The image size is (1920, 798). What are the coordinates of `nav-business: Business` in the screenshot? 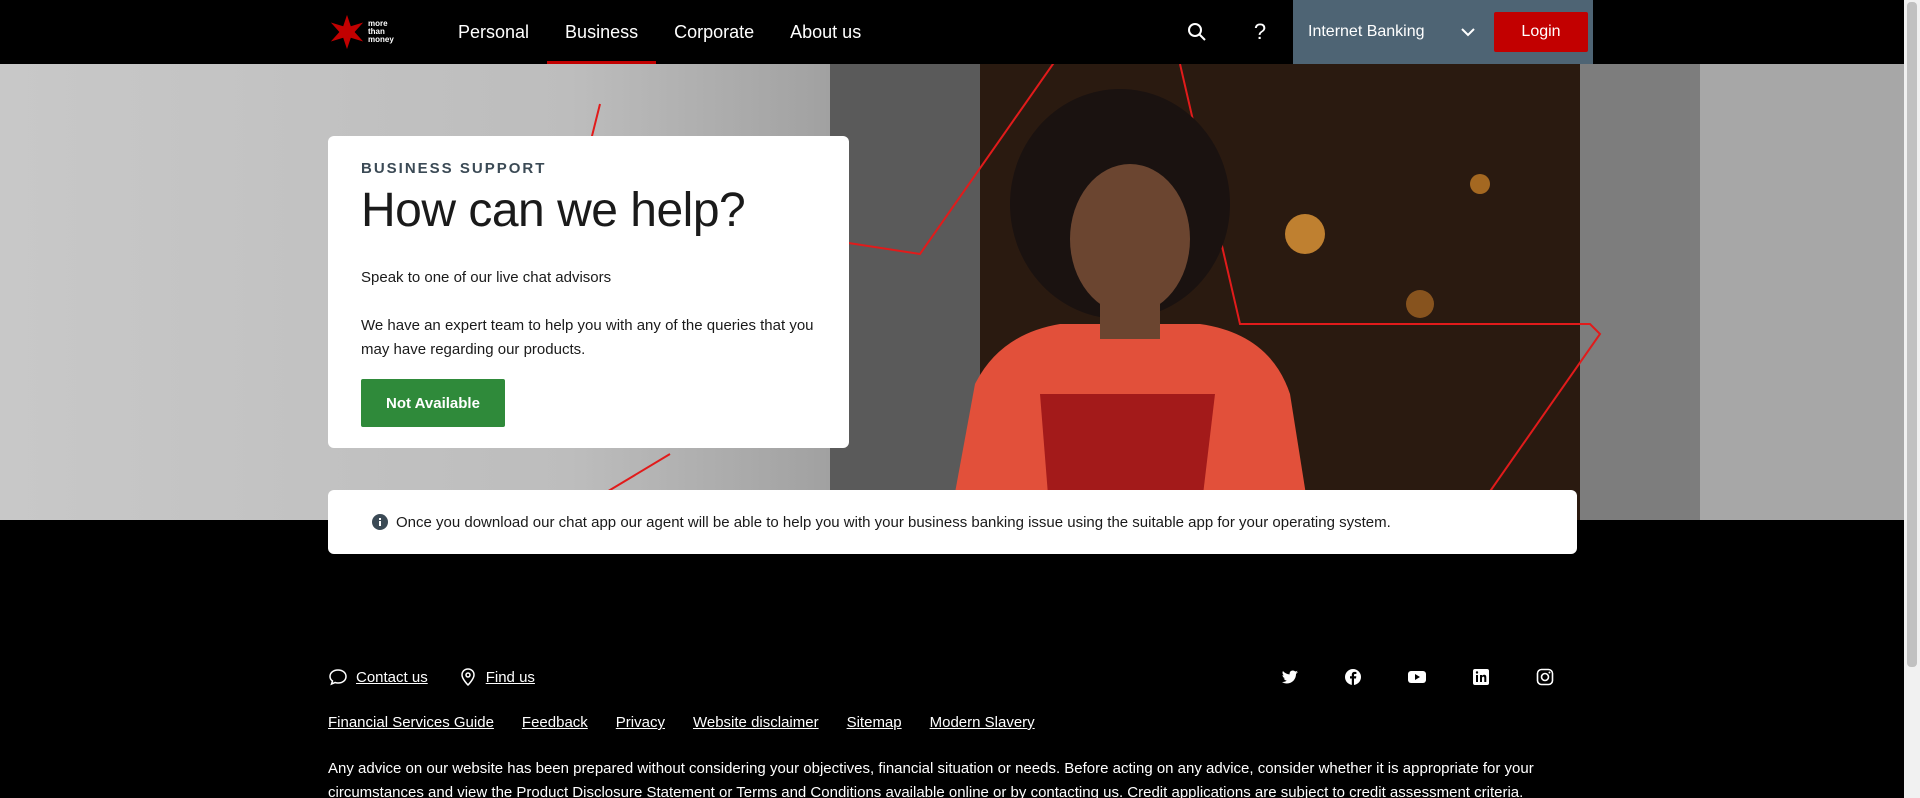 It's located at (602, 32).